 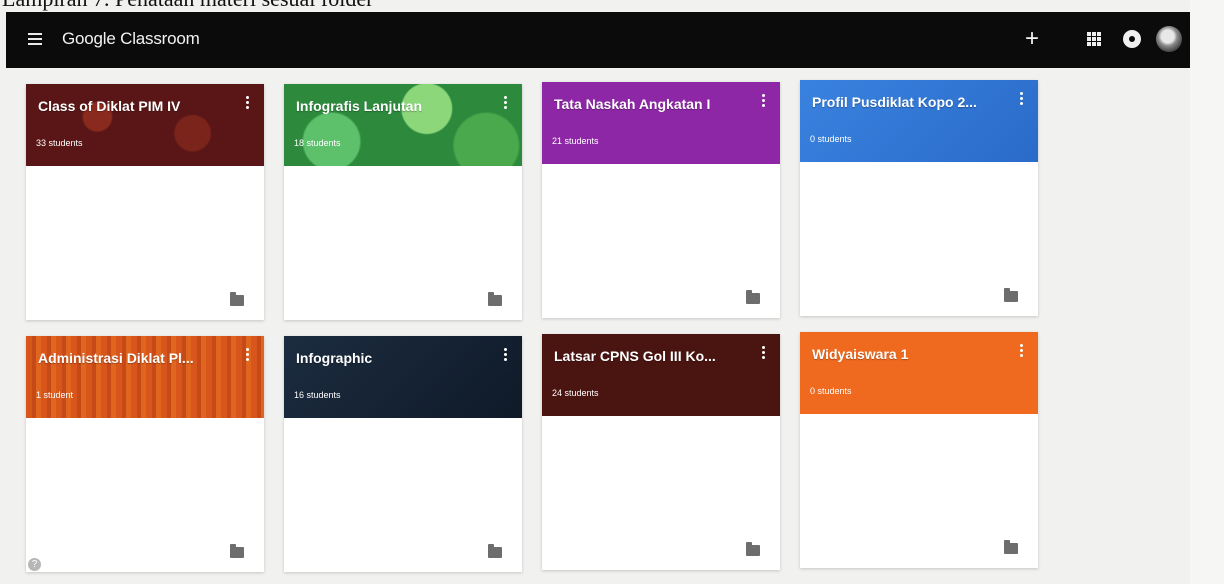 I want to click on help-icon: ?, so click(x=34, y=564).